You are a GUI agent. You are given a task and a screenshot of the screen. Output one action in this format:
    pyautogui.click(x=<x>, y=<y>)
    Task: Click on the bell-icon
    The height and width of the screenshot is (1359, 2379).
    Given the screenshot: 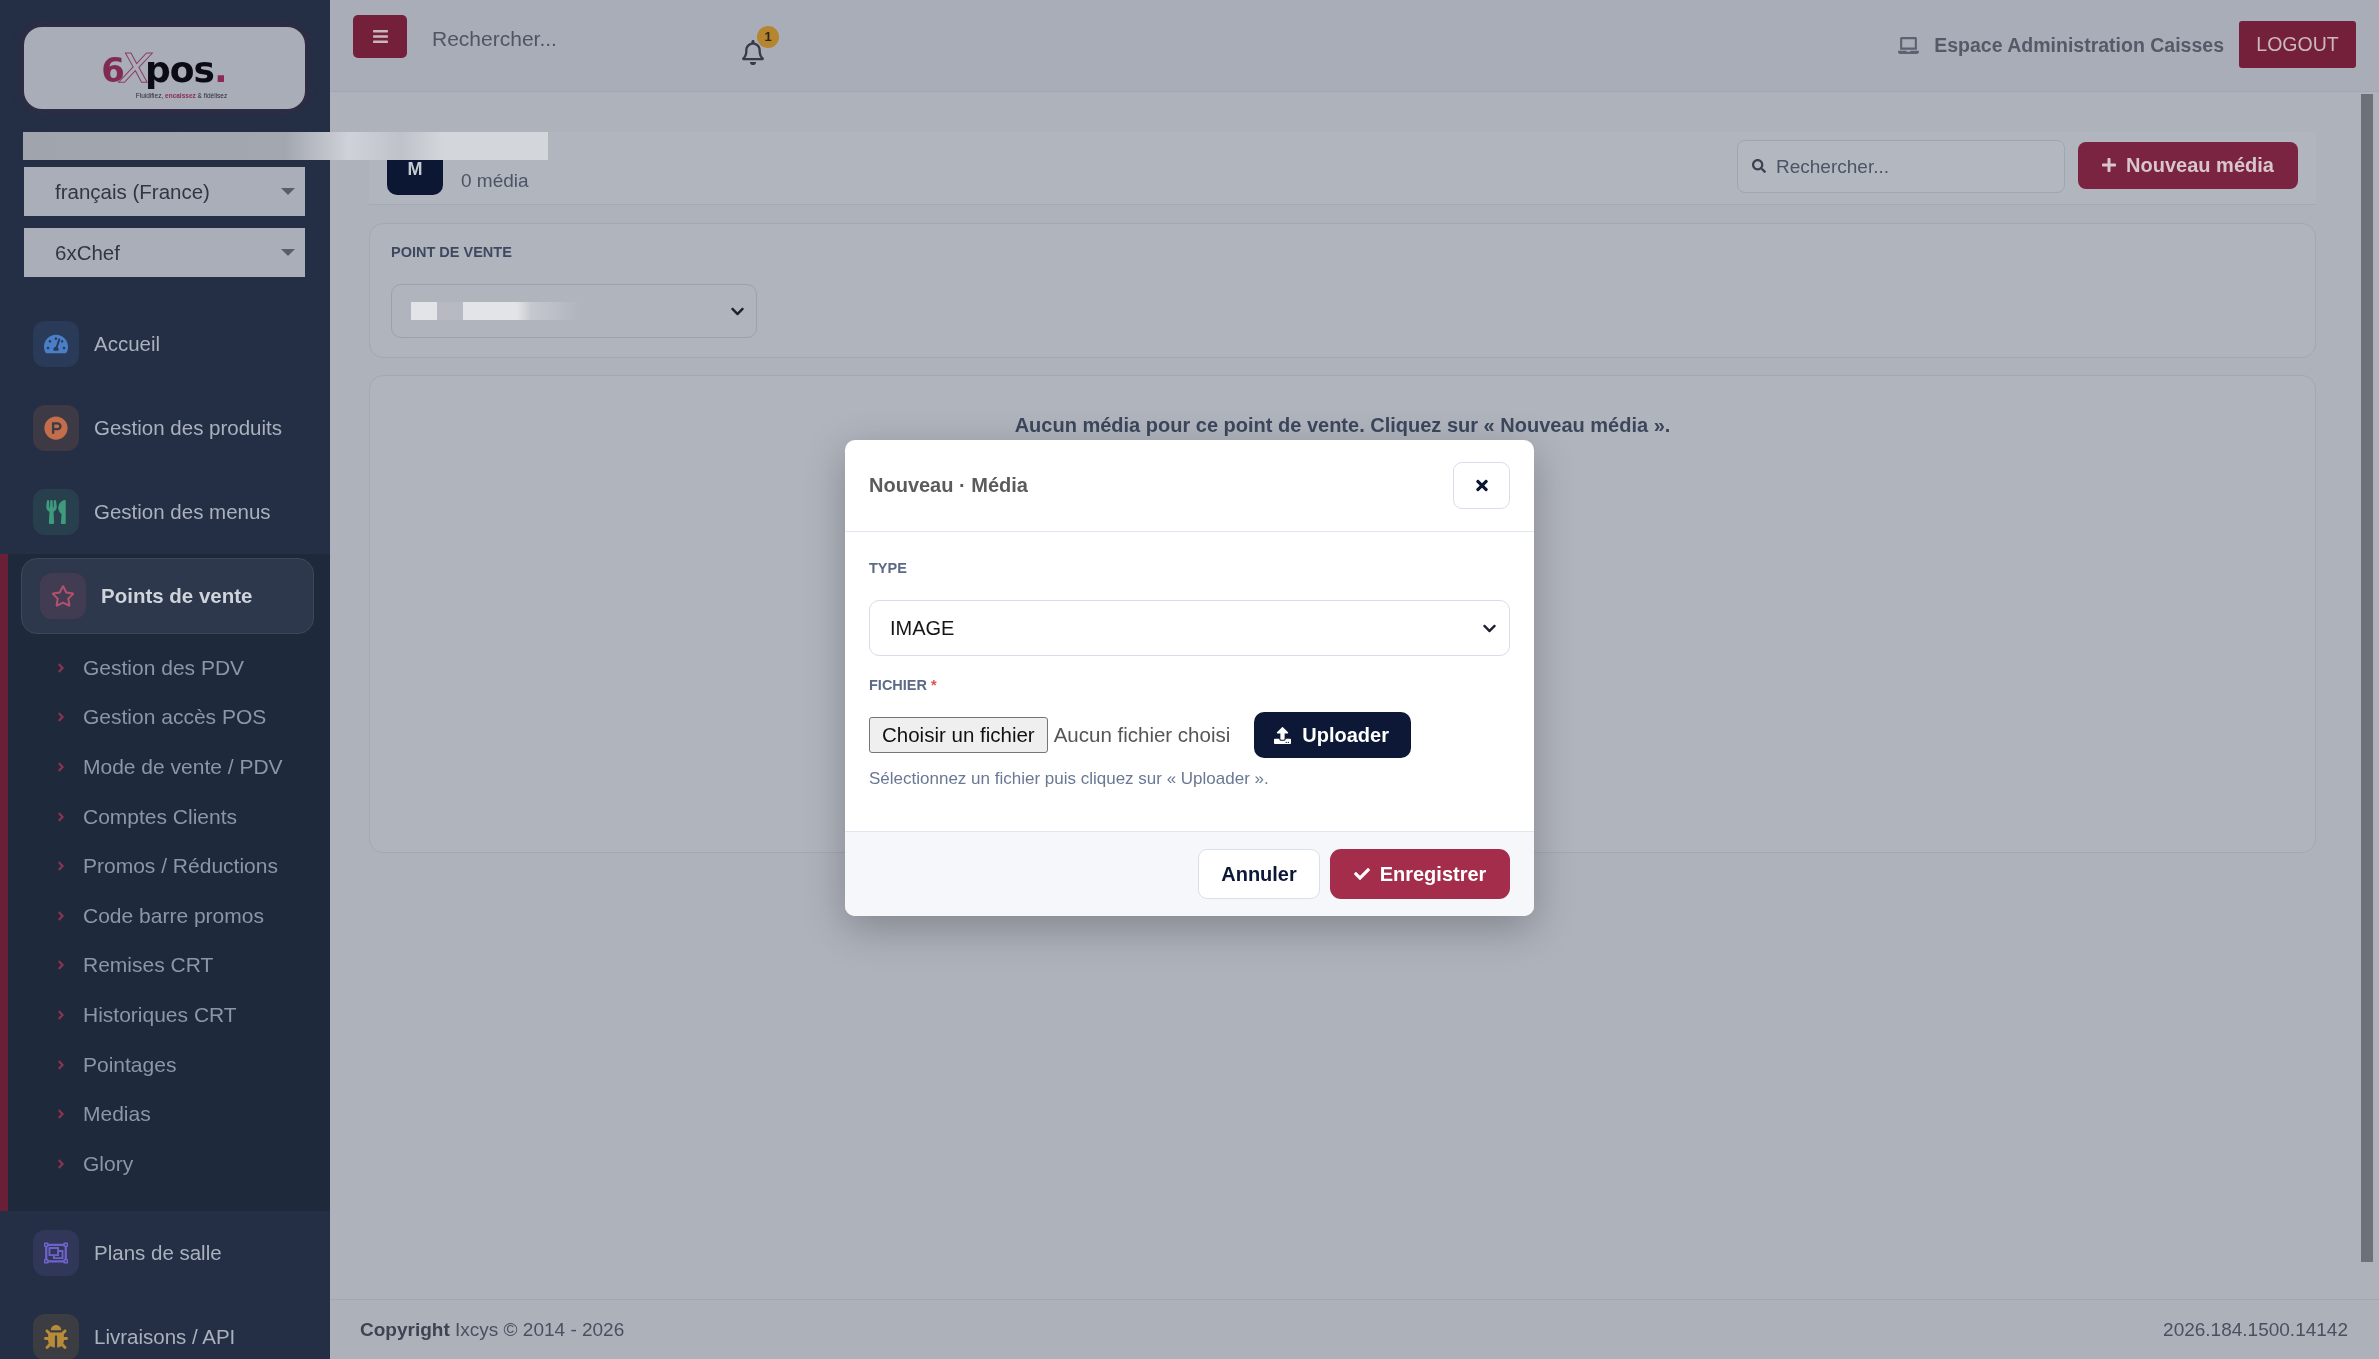 What is the action you would take?
    pyautogui.click(x=753, y=52)
    